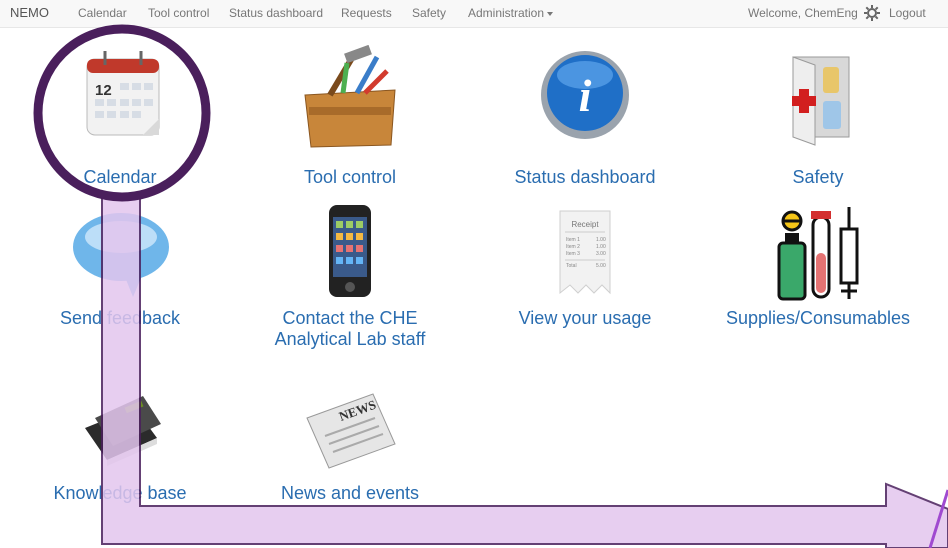  What do you see at coordinates (351, 431) in the screenshot?
I see `newspaper-icon: NEWS` at bounding box center [351, 431].